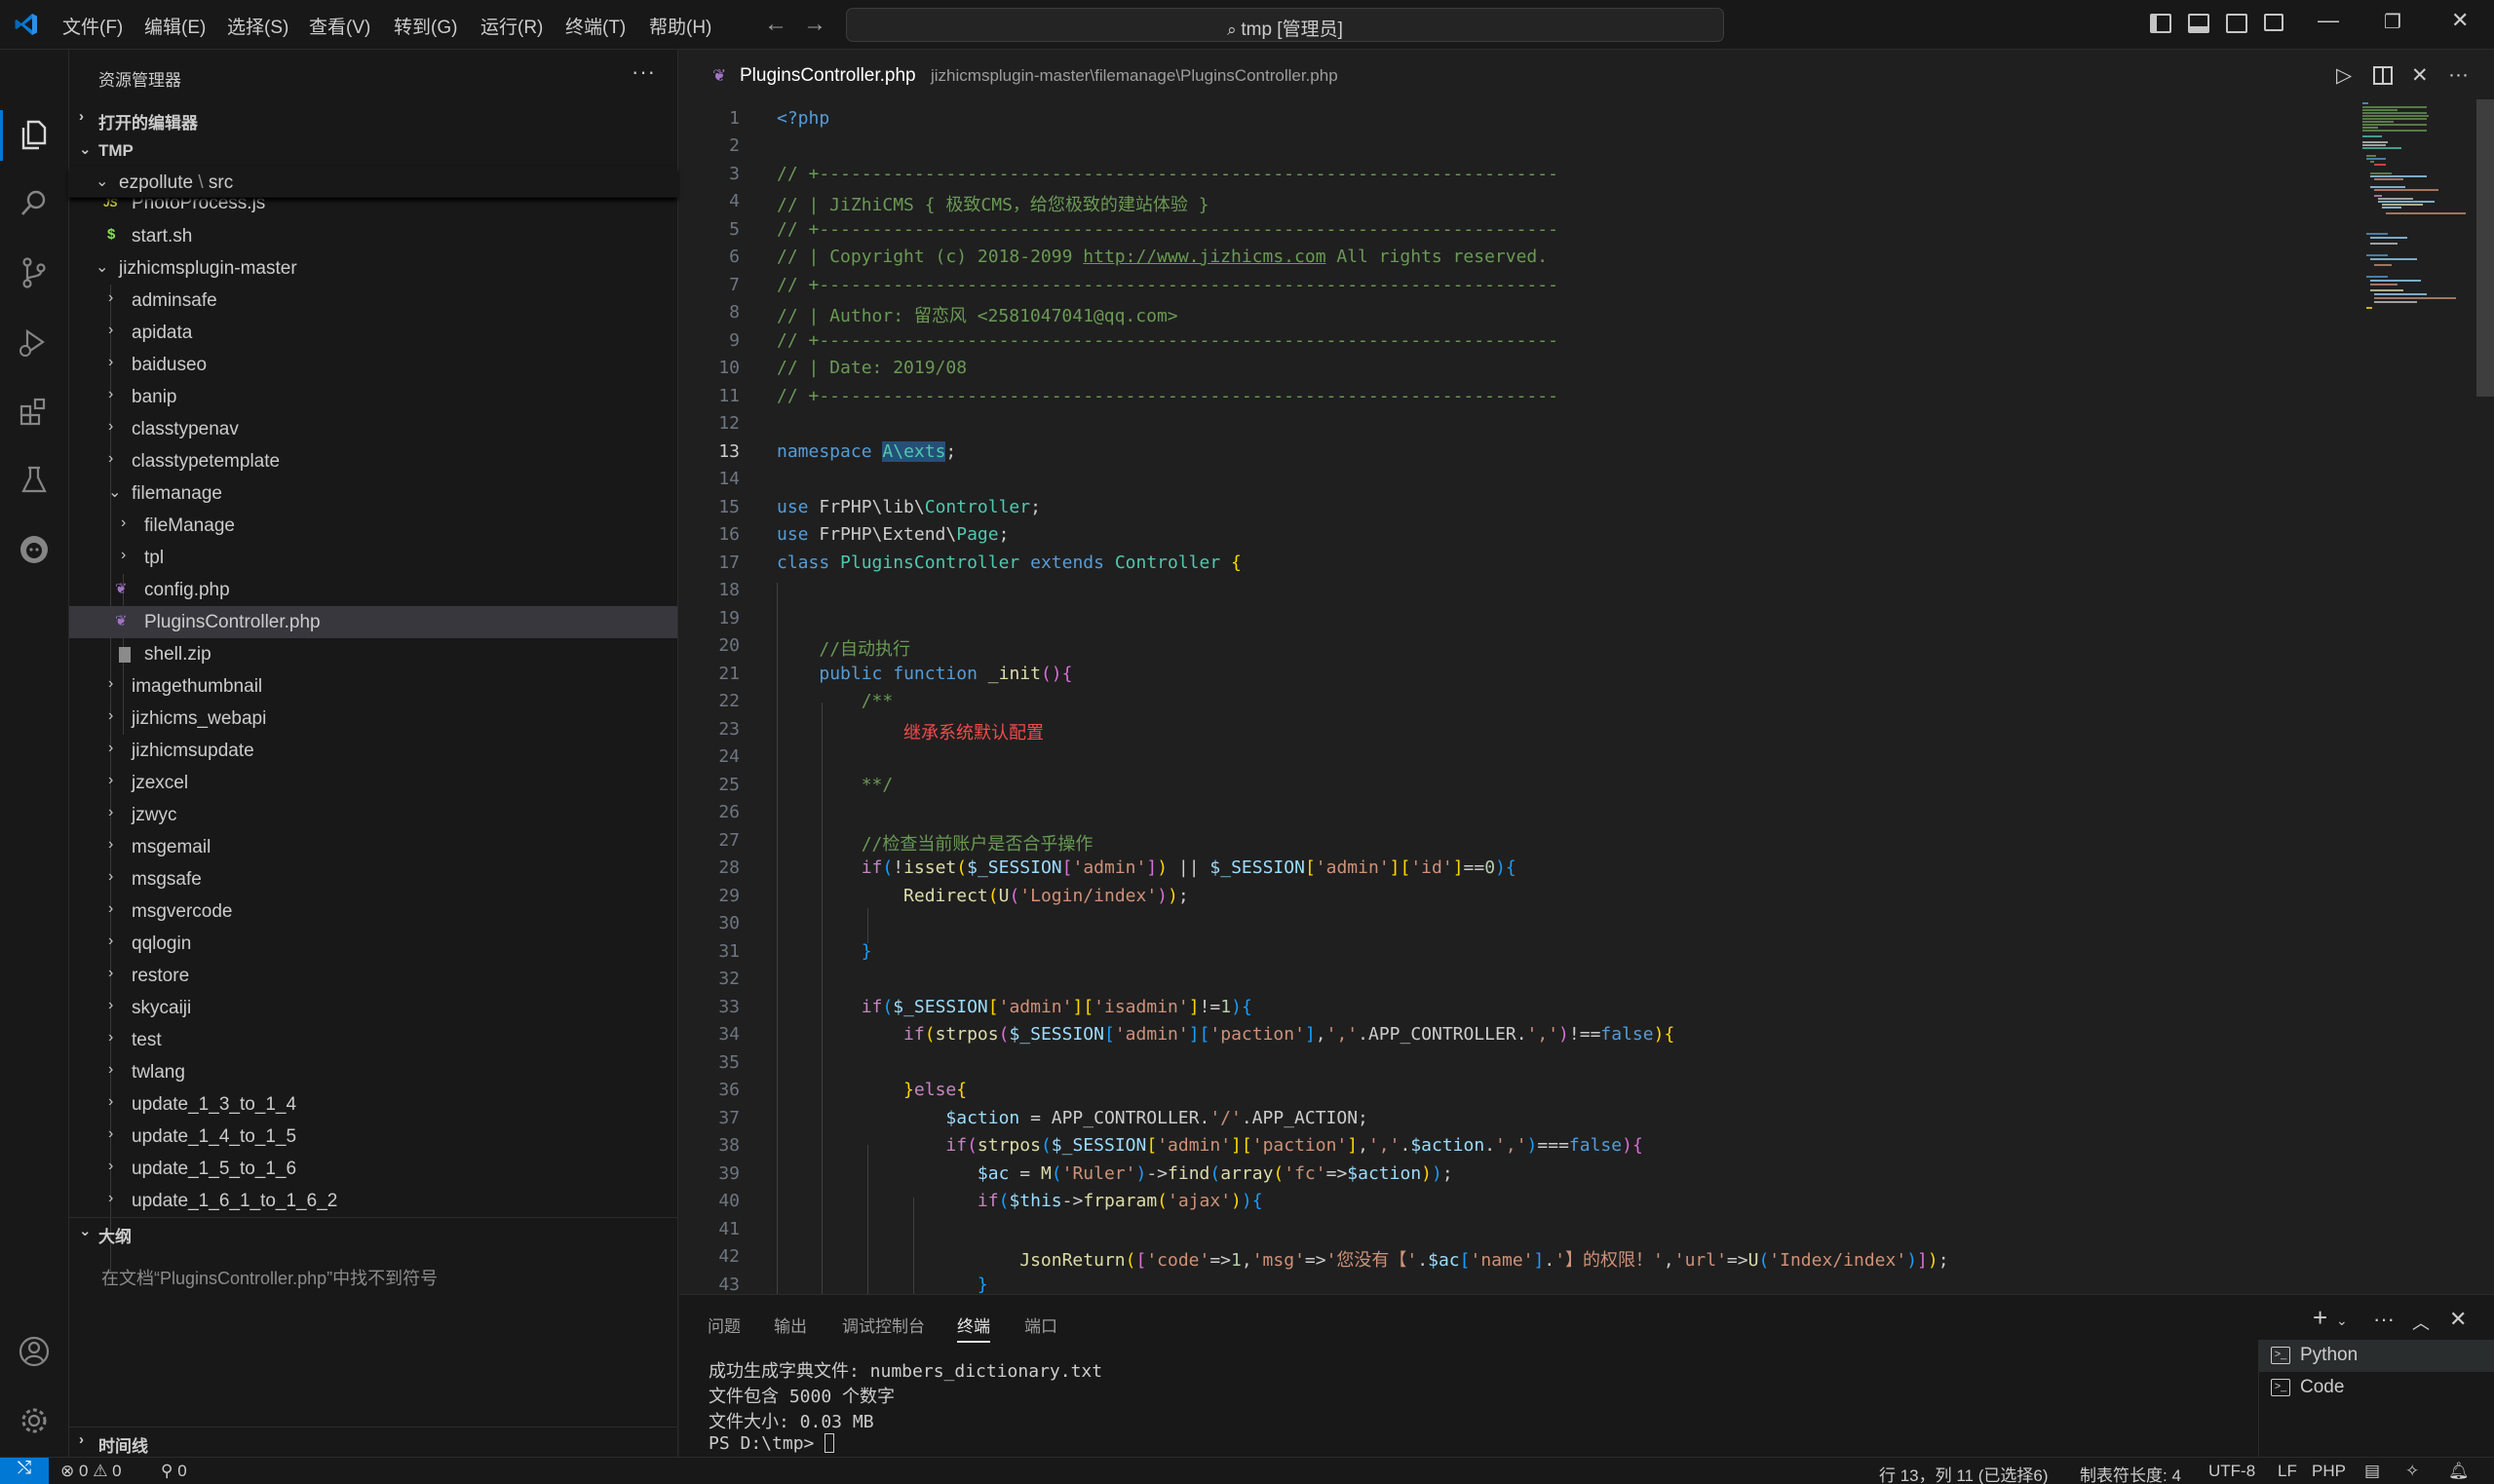 This screenshot has width=2494, height=1484. I want to click on tree-folder-skycaiji: › skycaiji, so click(373, 1008).